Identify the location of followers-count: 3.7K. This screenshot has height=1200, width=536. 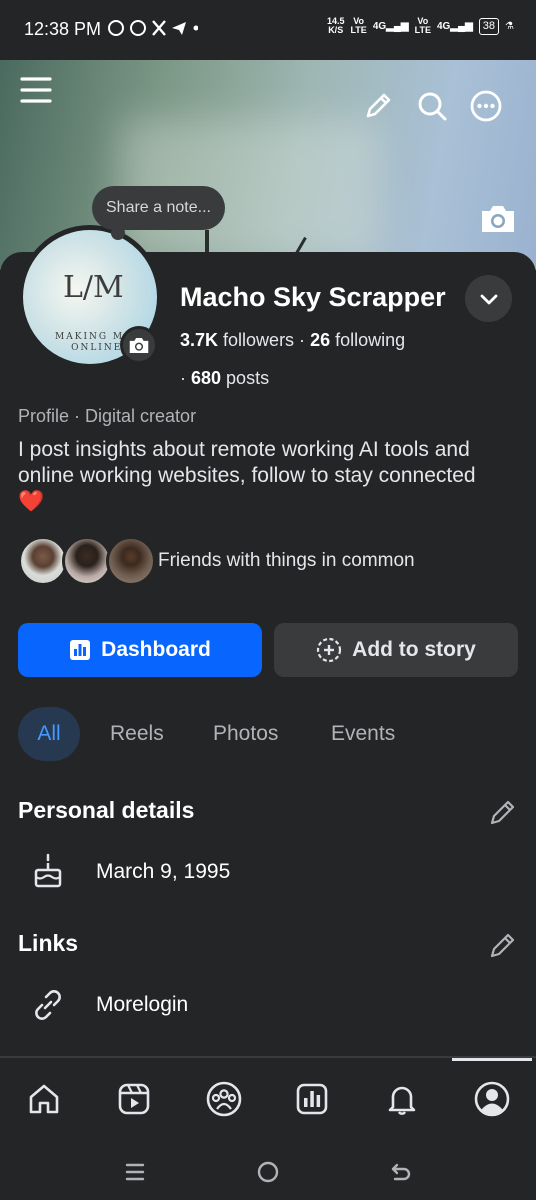
(199, 340).